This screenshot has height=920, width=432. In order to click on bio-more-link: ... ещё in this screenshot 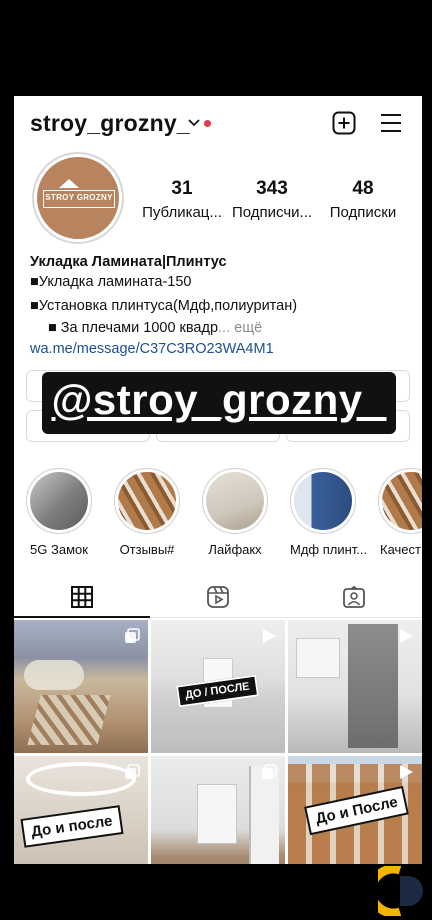, I will do `click(240, 328)`.